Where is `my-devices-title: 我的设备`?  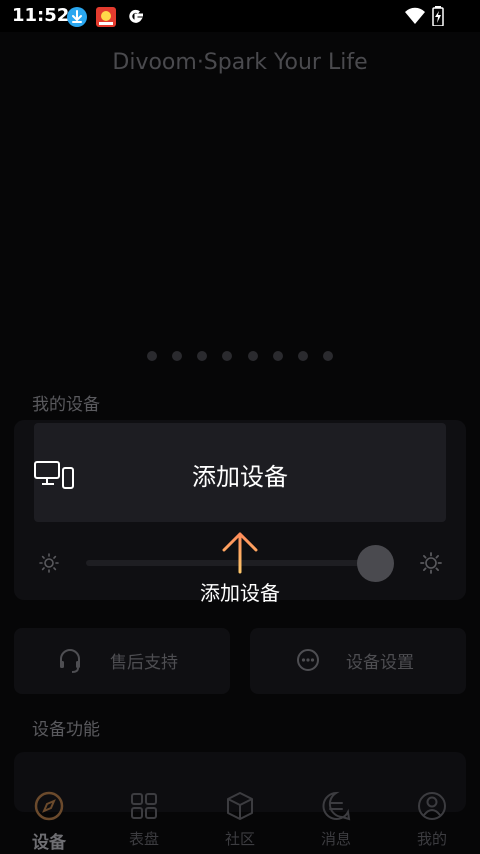 my-devices-title: 我的设备 is located at coordinates (66, 405).